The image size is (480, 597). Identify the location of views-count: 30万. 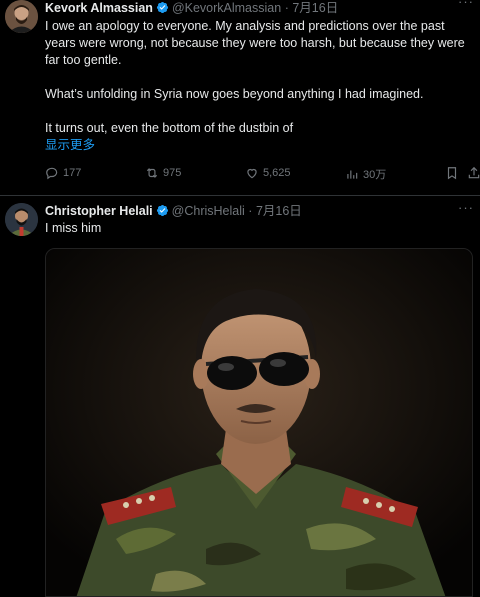
(375, 175).